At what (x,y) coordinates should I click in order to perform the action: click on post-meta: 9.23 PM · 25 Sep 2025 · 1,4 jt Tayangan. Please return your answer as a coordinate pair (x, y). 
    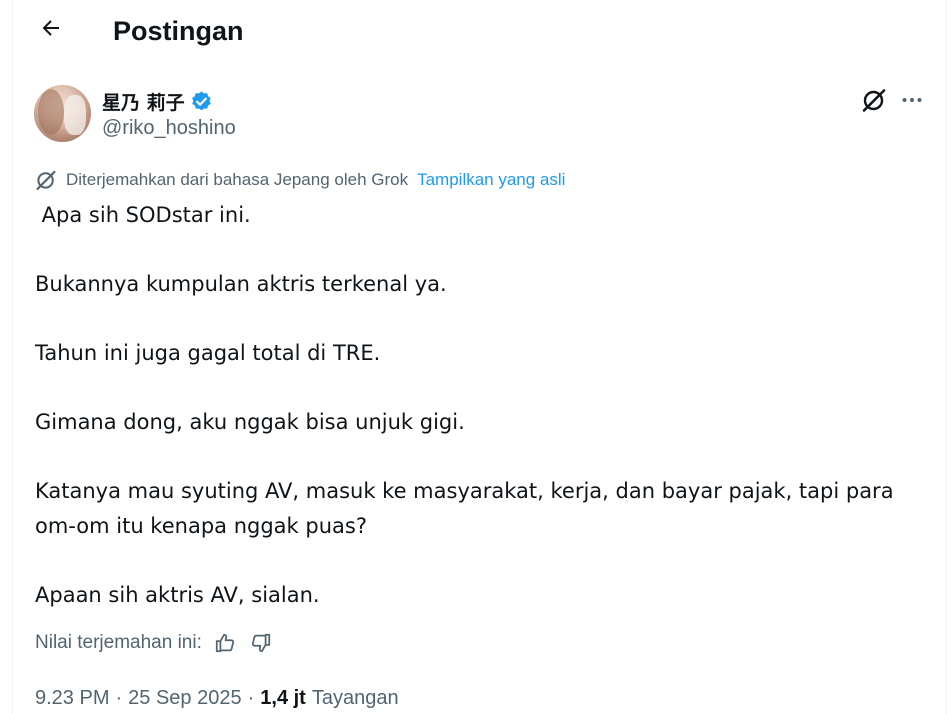
    Looking at the image, I should click on (217, 698).